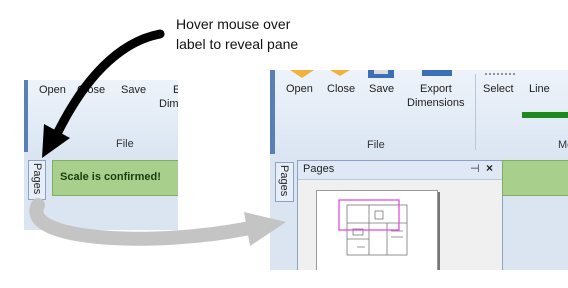  Describe the element at coordinates (265, 229) in the screenshot. I see `transition-arrow-head-icon` at that location.